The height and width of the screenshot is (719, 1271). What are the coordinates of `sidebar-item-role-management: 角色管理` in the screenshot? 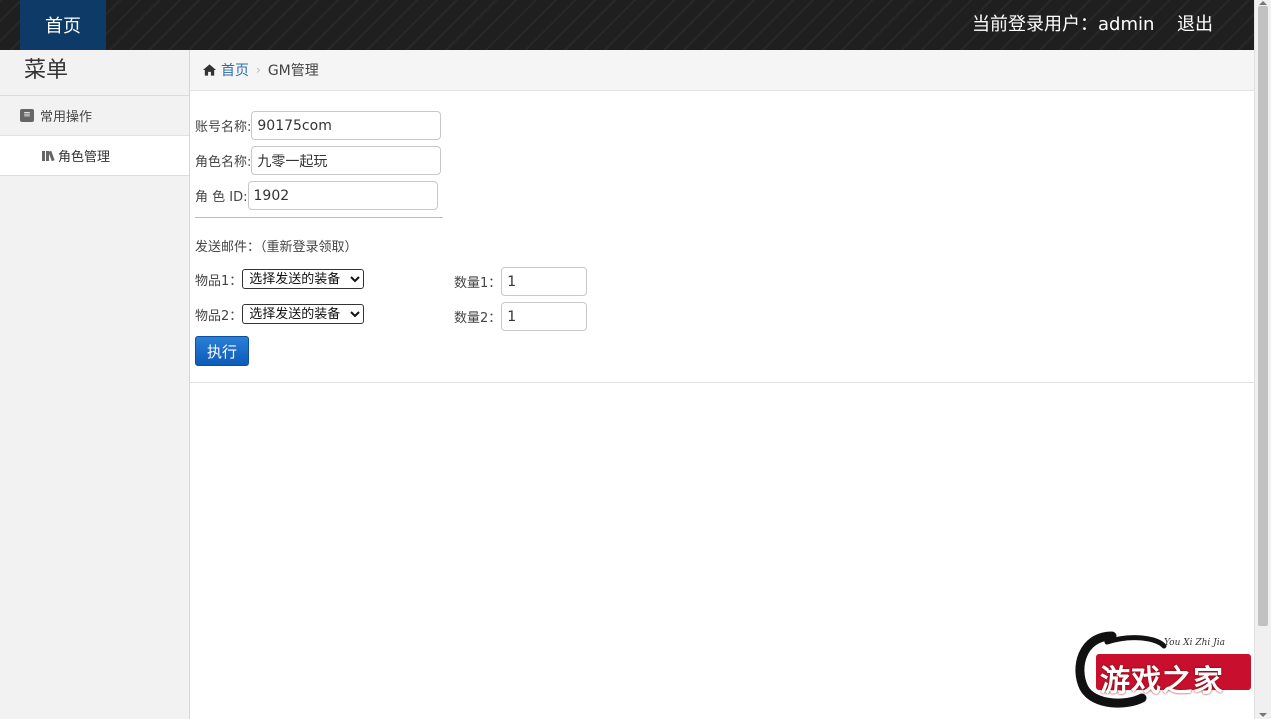 It's located at (94, 156).